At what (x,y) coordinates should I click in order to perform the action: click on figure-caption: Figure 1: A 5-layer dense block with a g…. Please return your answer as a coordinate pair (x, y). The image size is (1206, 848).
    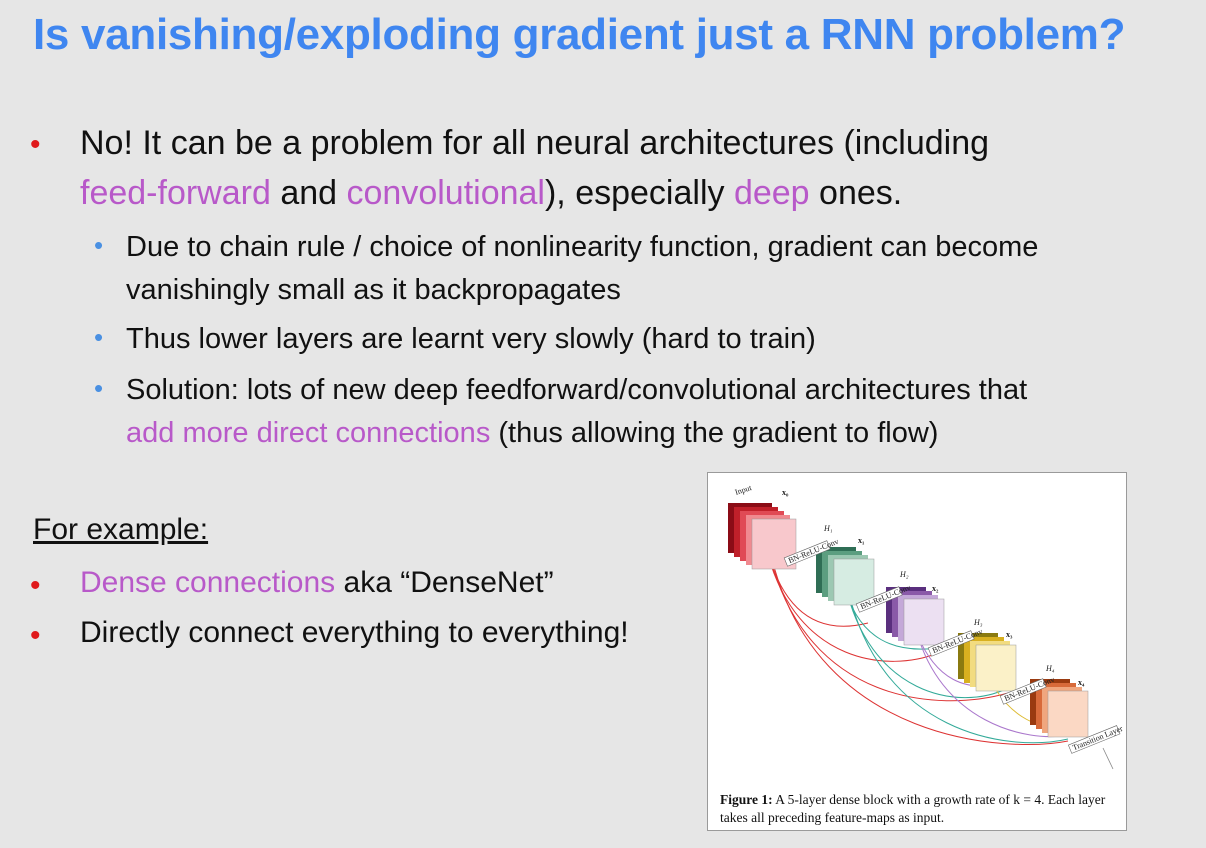
    Looking at the image, I should click on (919, 809).